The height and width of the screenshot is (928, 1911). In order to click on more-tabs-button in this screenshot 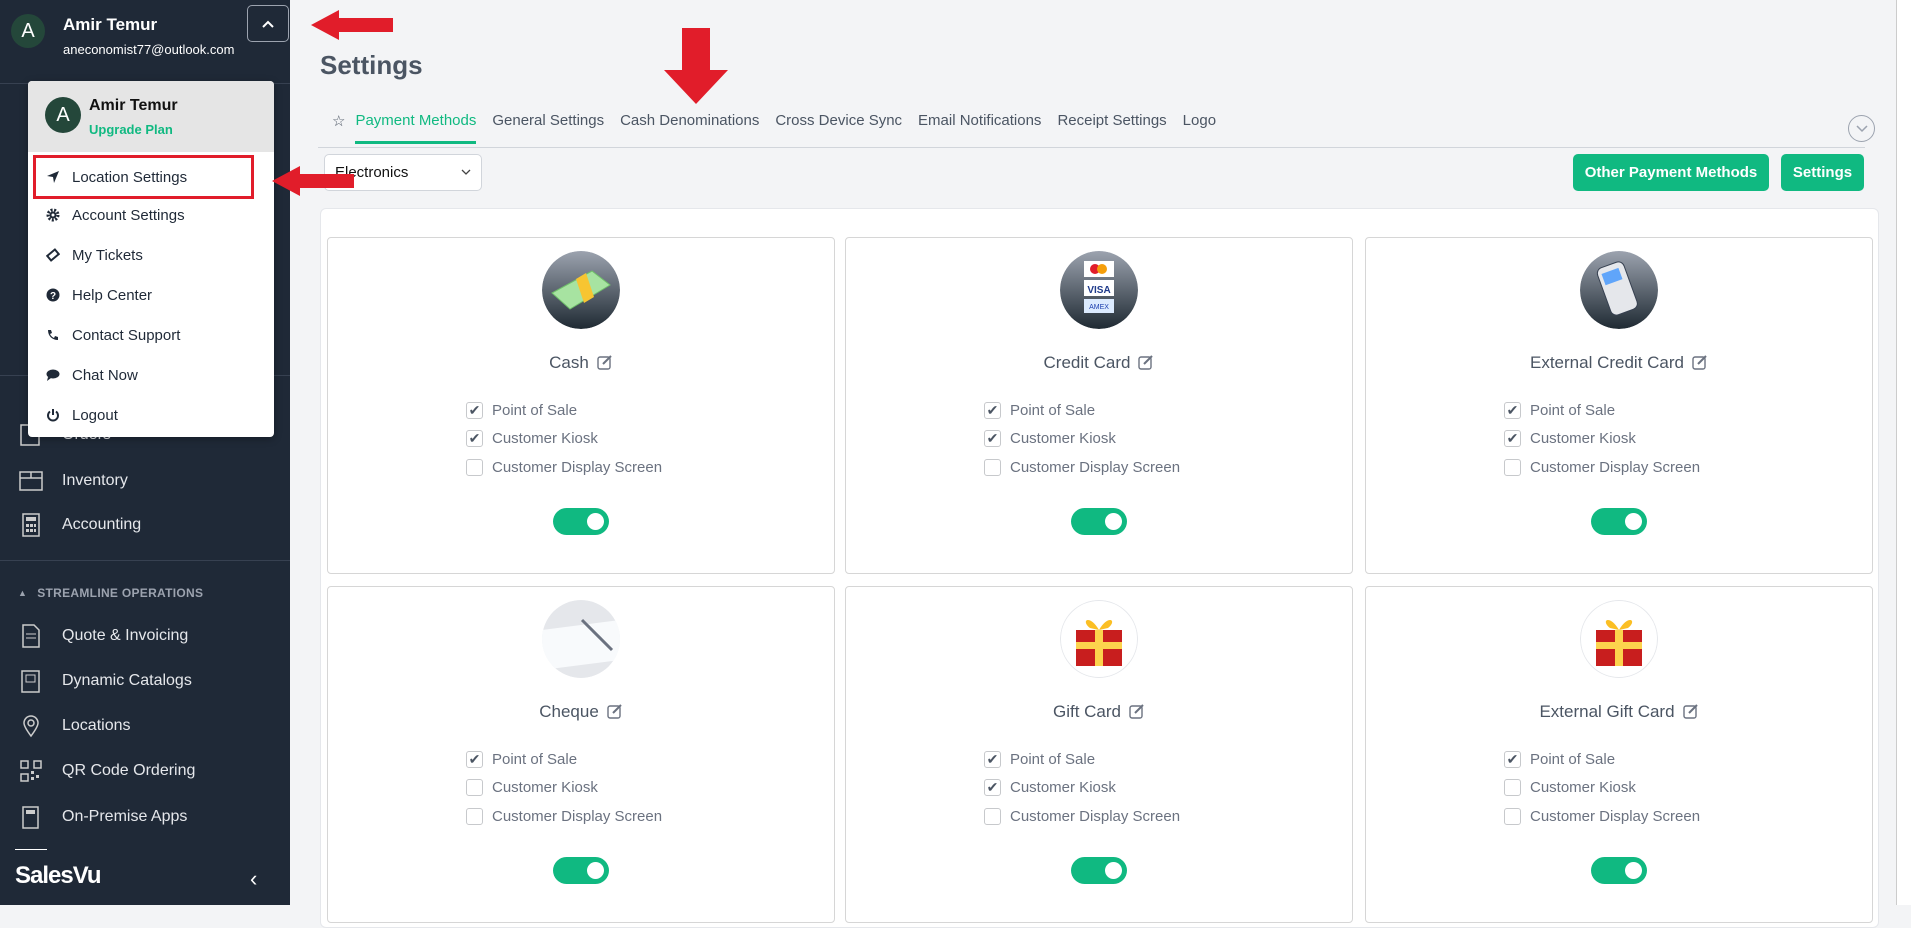, I will do `click(1861, 128)`.